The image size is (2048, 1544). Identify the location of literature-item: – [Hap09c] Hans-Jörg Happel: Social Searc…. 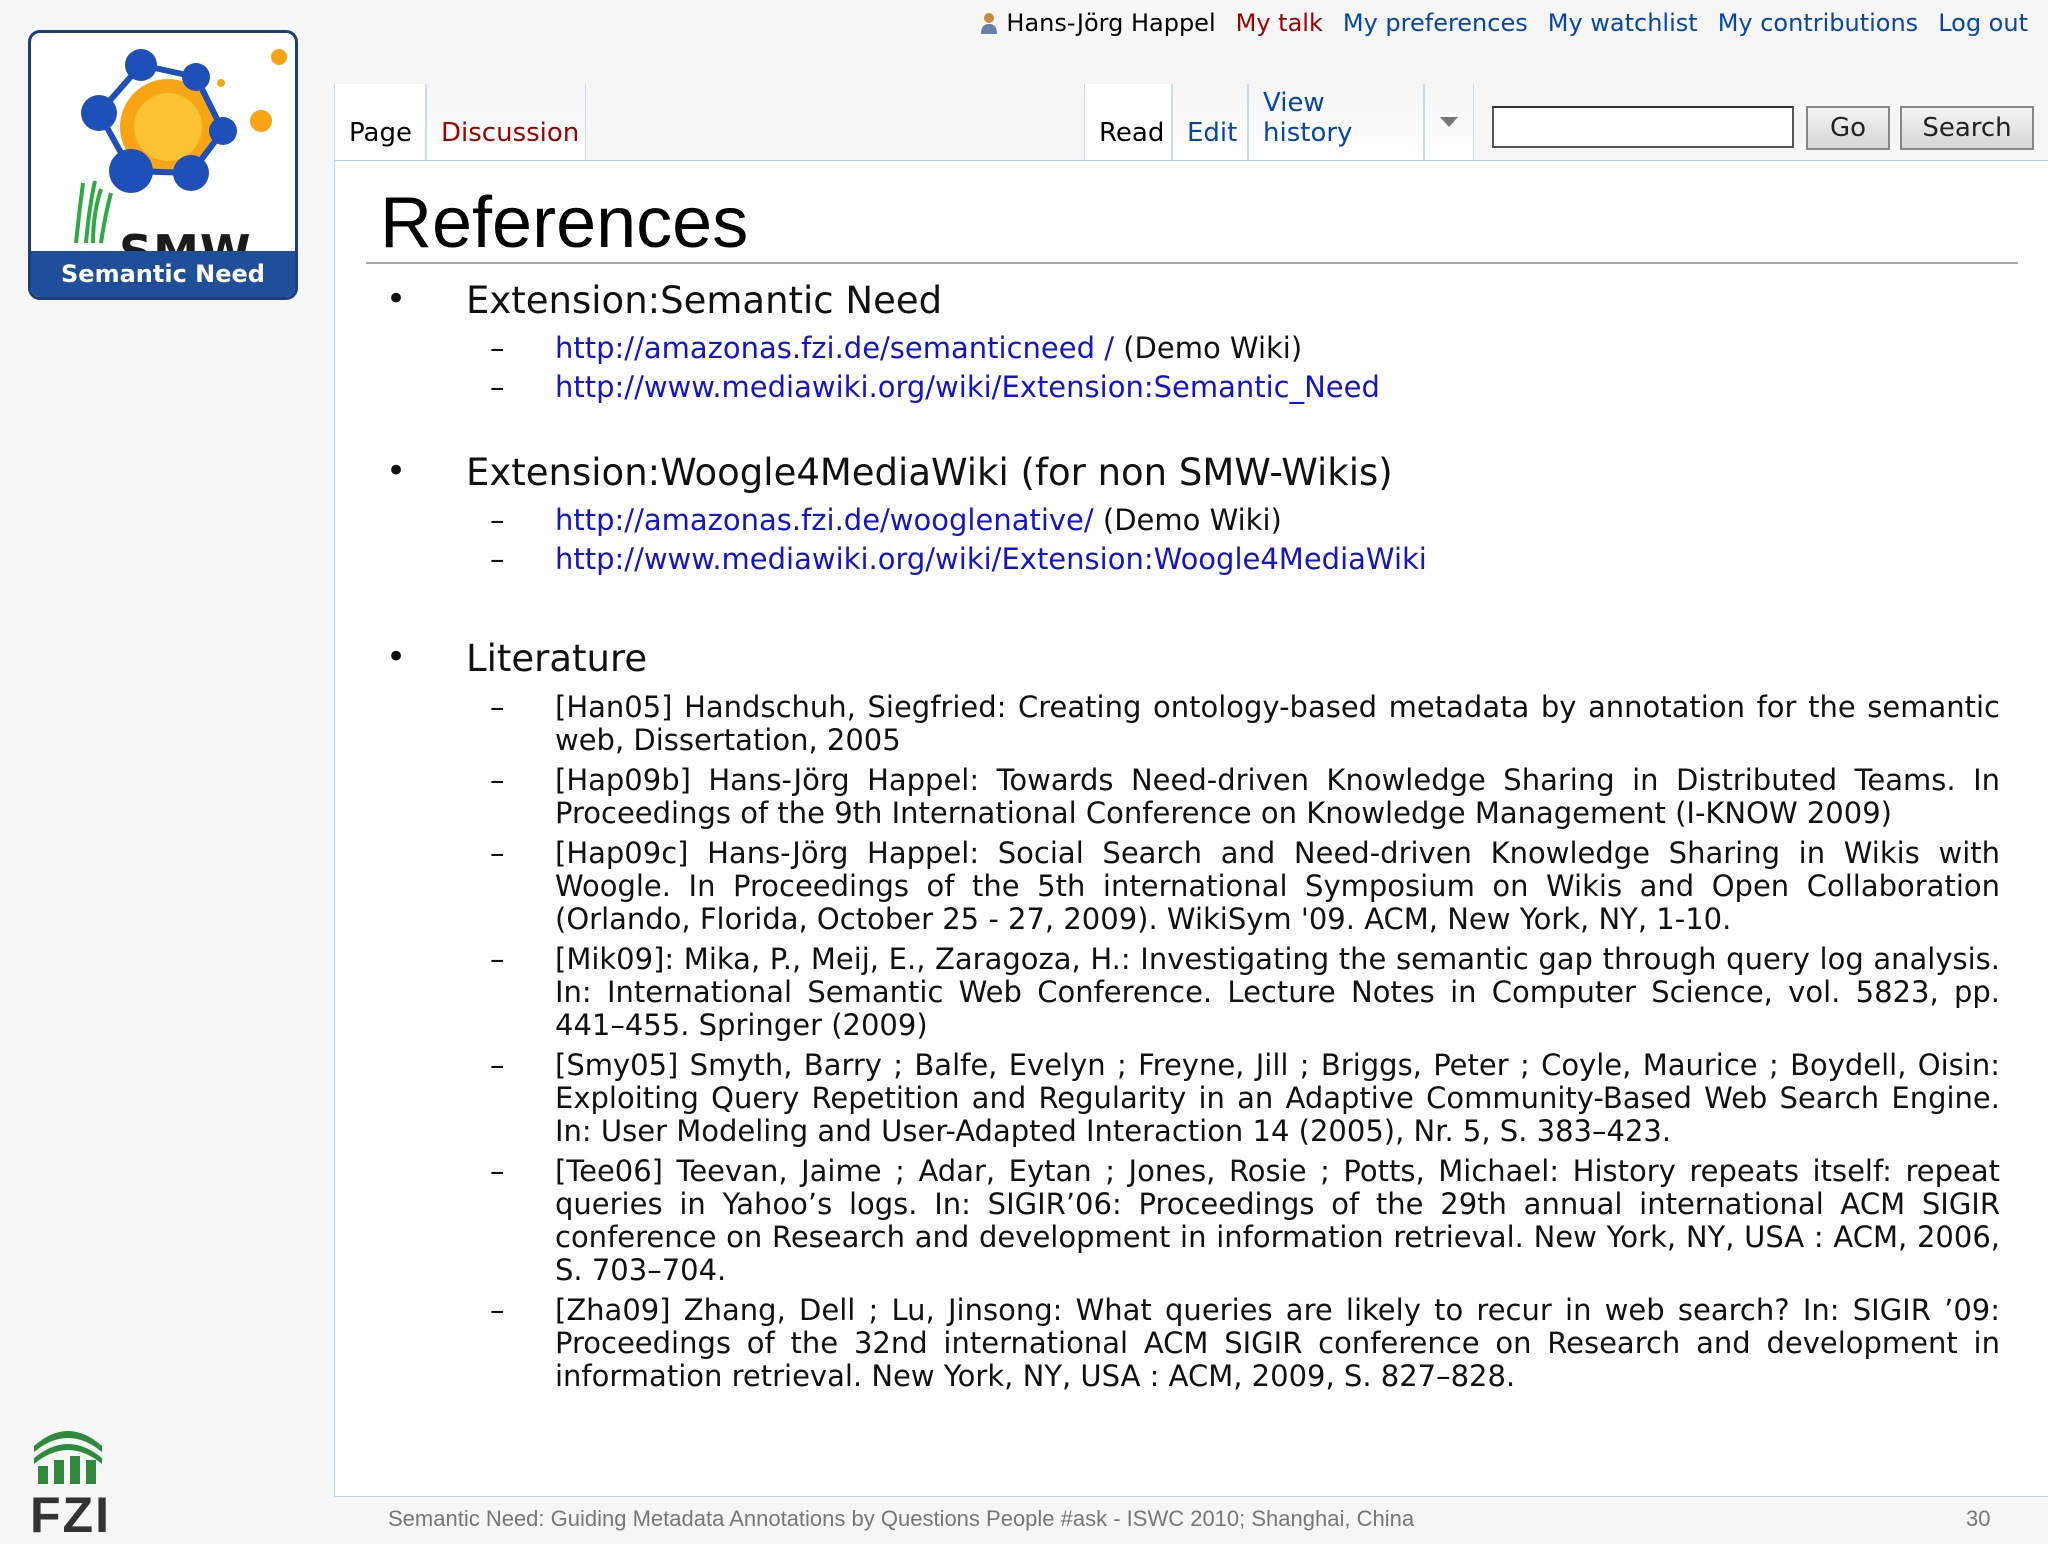
(1190, 886).